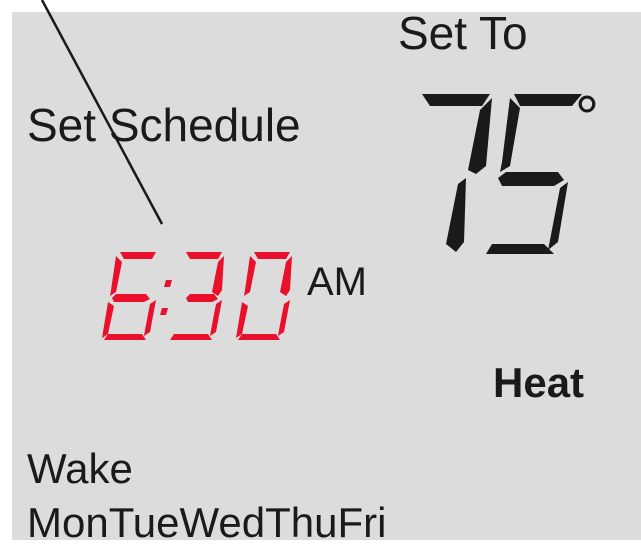 This screenshot has width=641, height=546. I want to click on degree-symbol: °, so click(587, 117).